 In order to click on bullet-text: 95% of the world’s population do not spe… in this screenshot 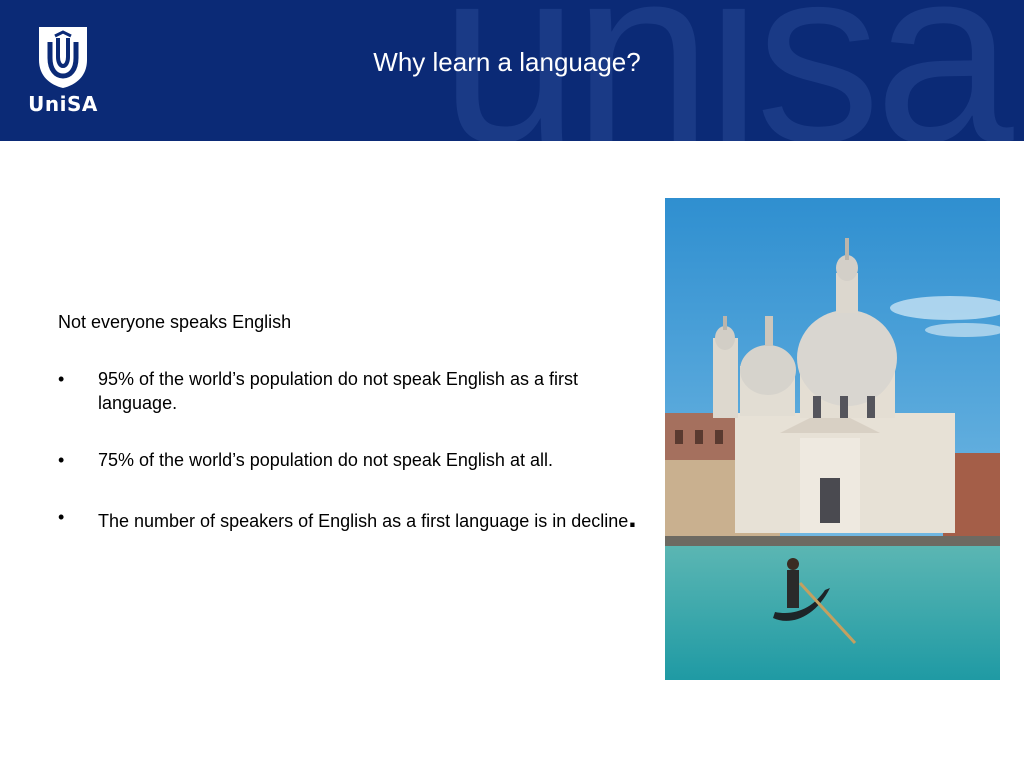, I will do `click(338, 391)`.